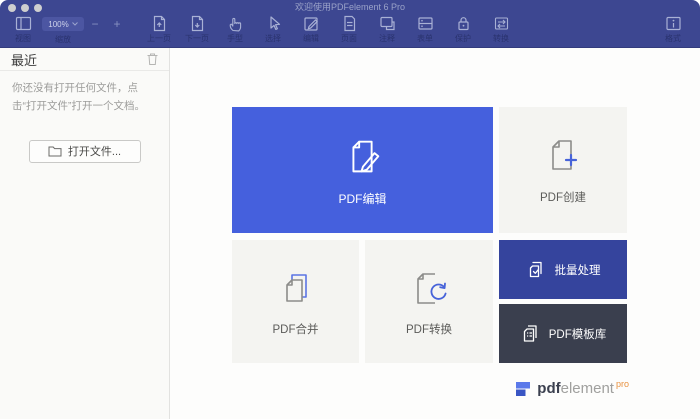  I want to click on panel-view-icon, so click(23, 23).